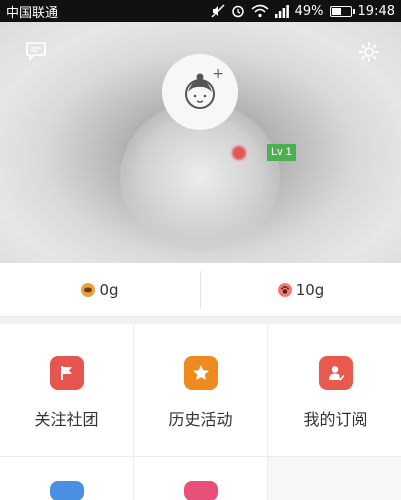  Describe the element at coordinates (88, 289) in the screenshot. I see `coin-icon` at that location.